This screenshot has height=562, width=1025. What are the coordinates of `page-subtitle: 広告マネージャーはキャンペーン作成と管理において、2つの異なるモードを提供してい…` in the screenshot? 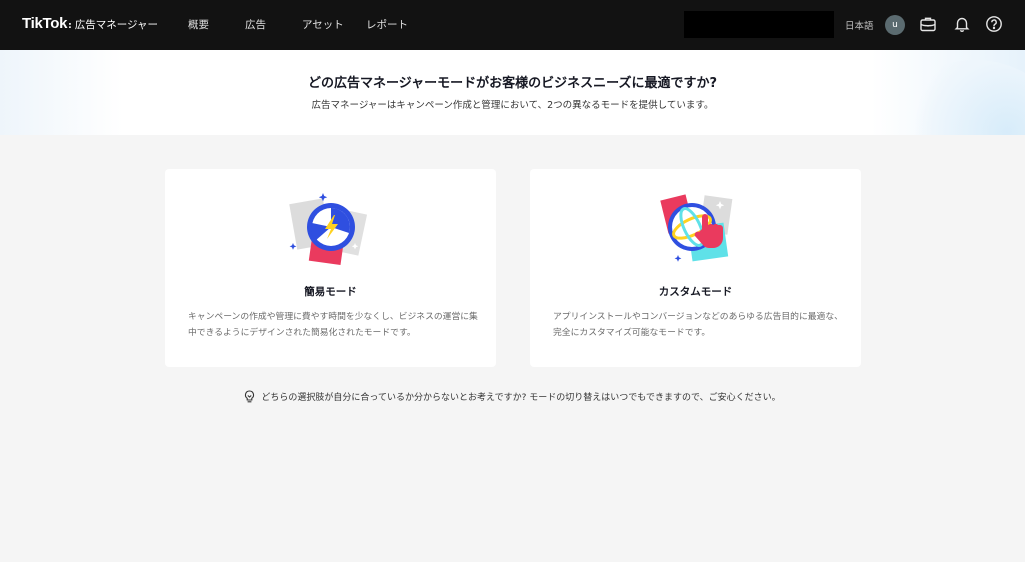 It's located at (512, 105).